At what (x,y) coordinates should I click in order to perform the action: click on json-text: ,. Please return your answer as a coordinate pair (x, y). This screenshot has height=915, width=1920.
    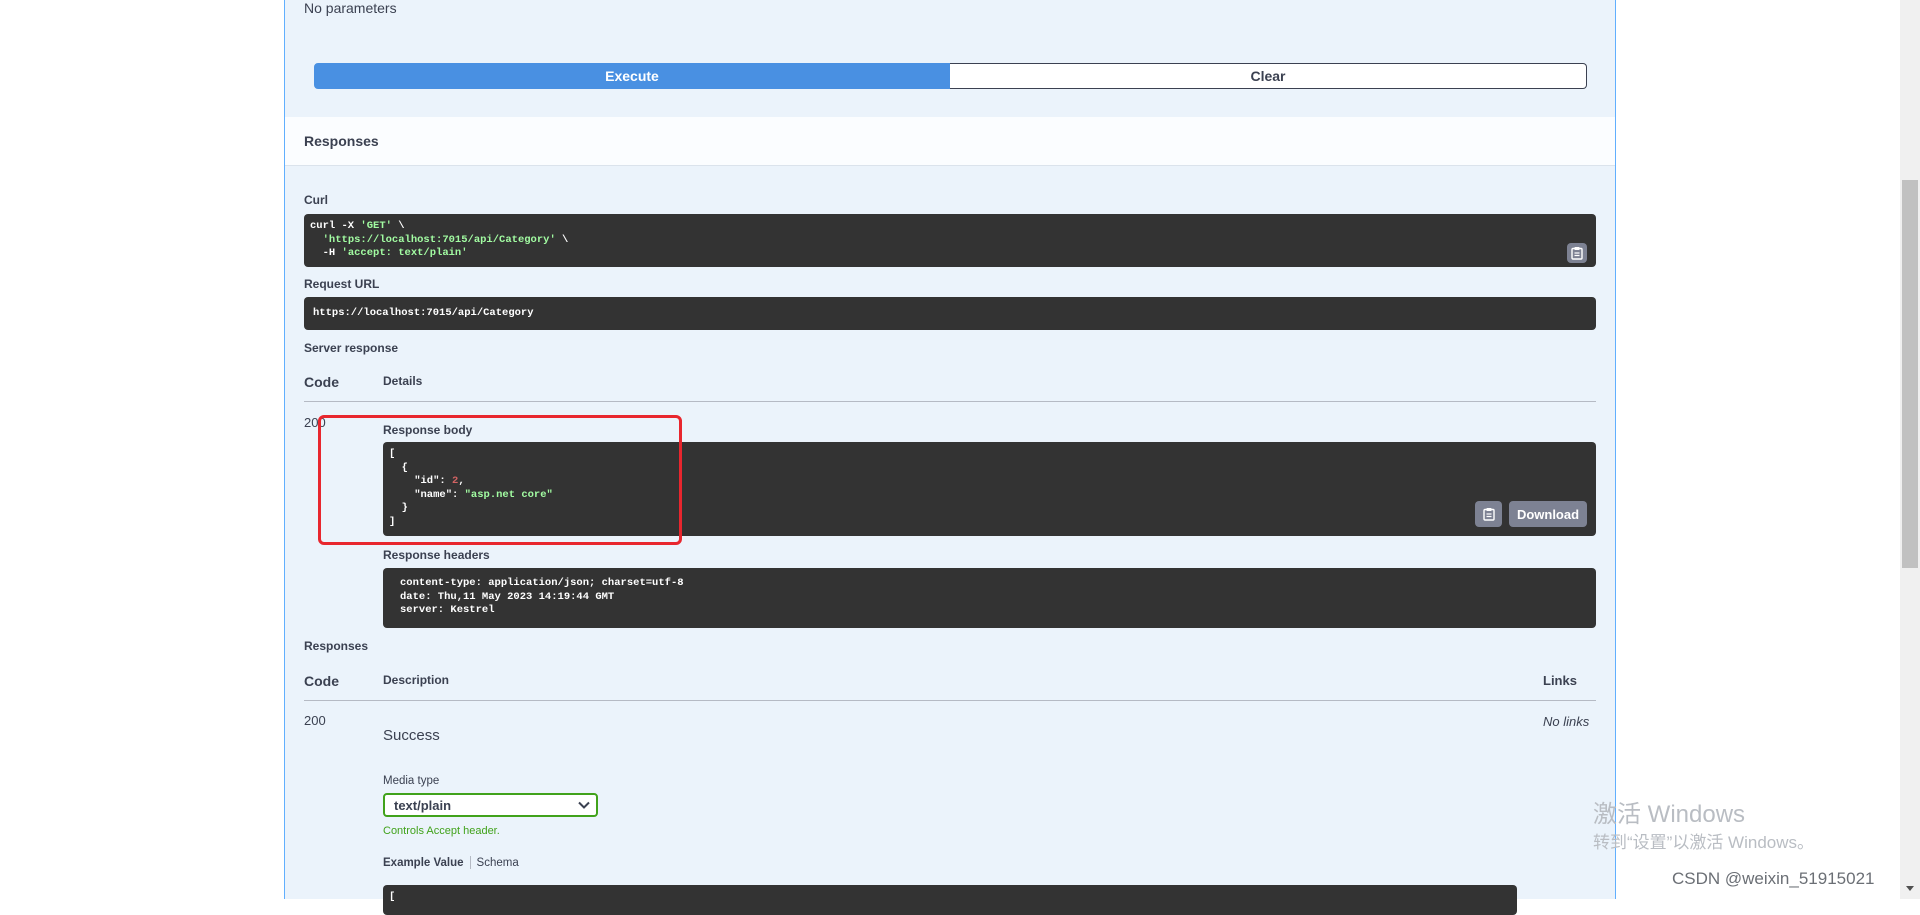
    Looking at the image, I should click on (461, 481).